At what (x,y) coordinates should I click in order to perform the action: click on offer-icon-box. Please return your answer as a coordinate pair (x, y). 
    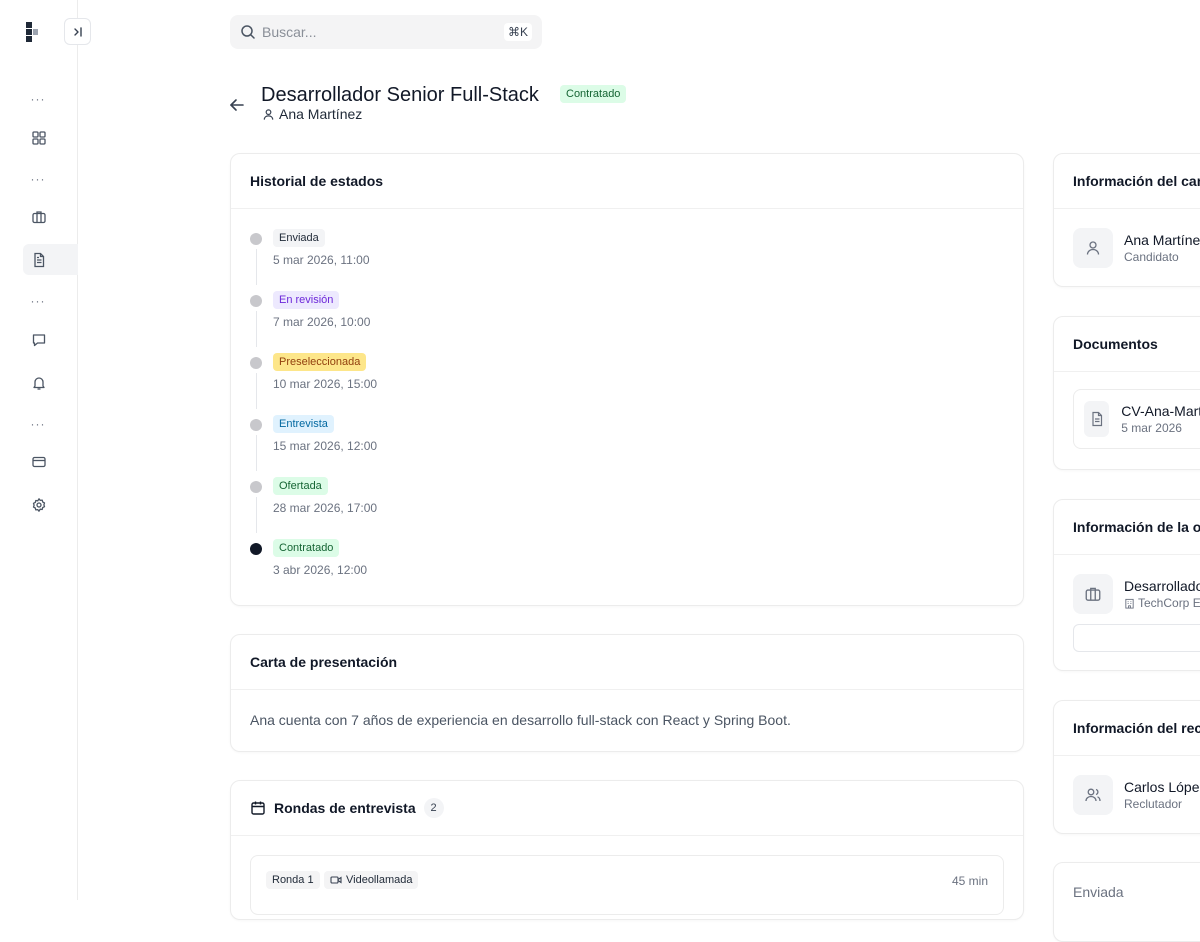
    Looking at the image, I should click on (1093, 594).